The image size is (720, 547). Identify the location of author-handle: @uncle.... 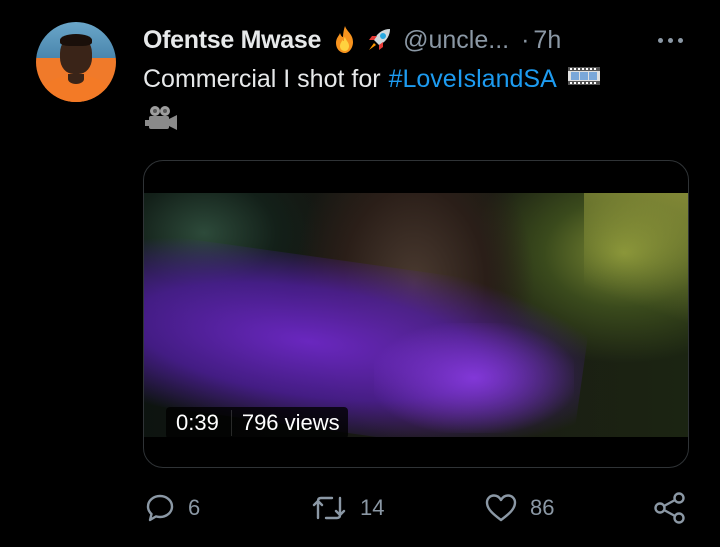
(456, 40).